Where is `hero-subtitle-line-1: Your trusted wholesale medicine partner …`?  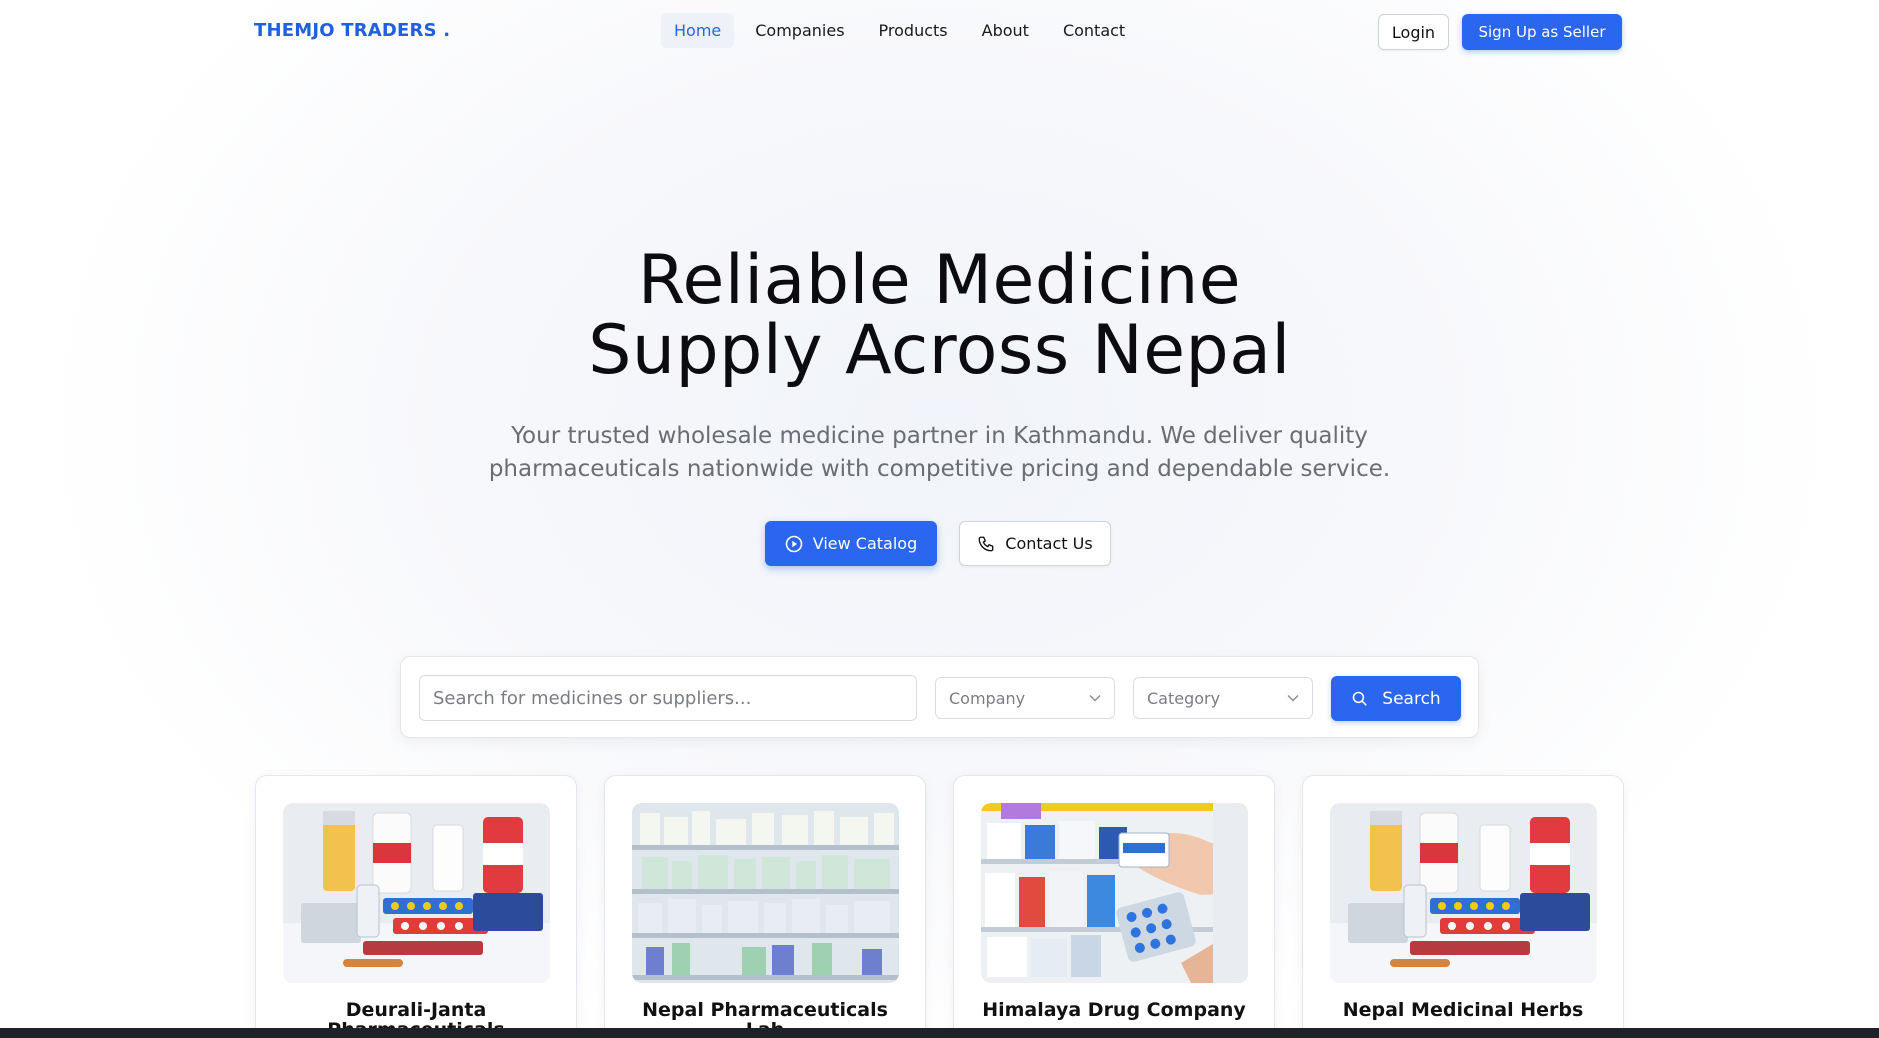 hero-subtitle-line-1: Your trusted wholesale medicine partner … is located at coordinates (939, 436).